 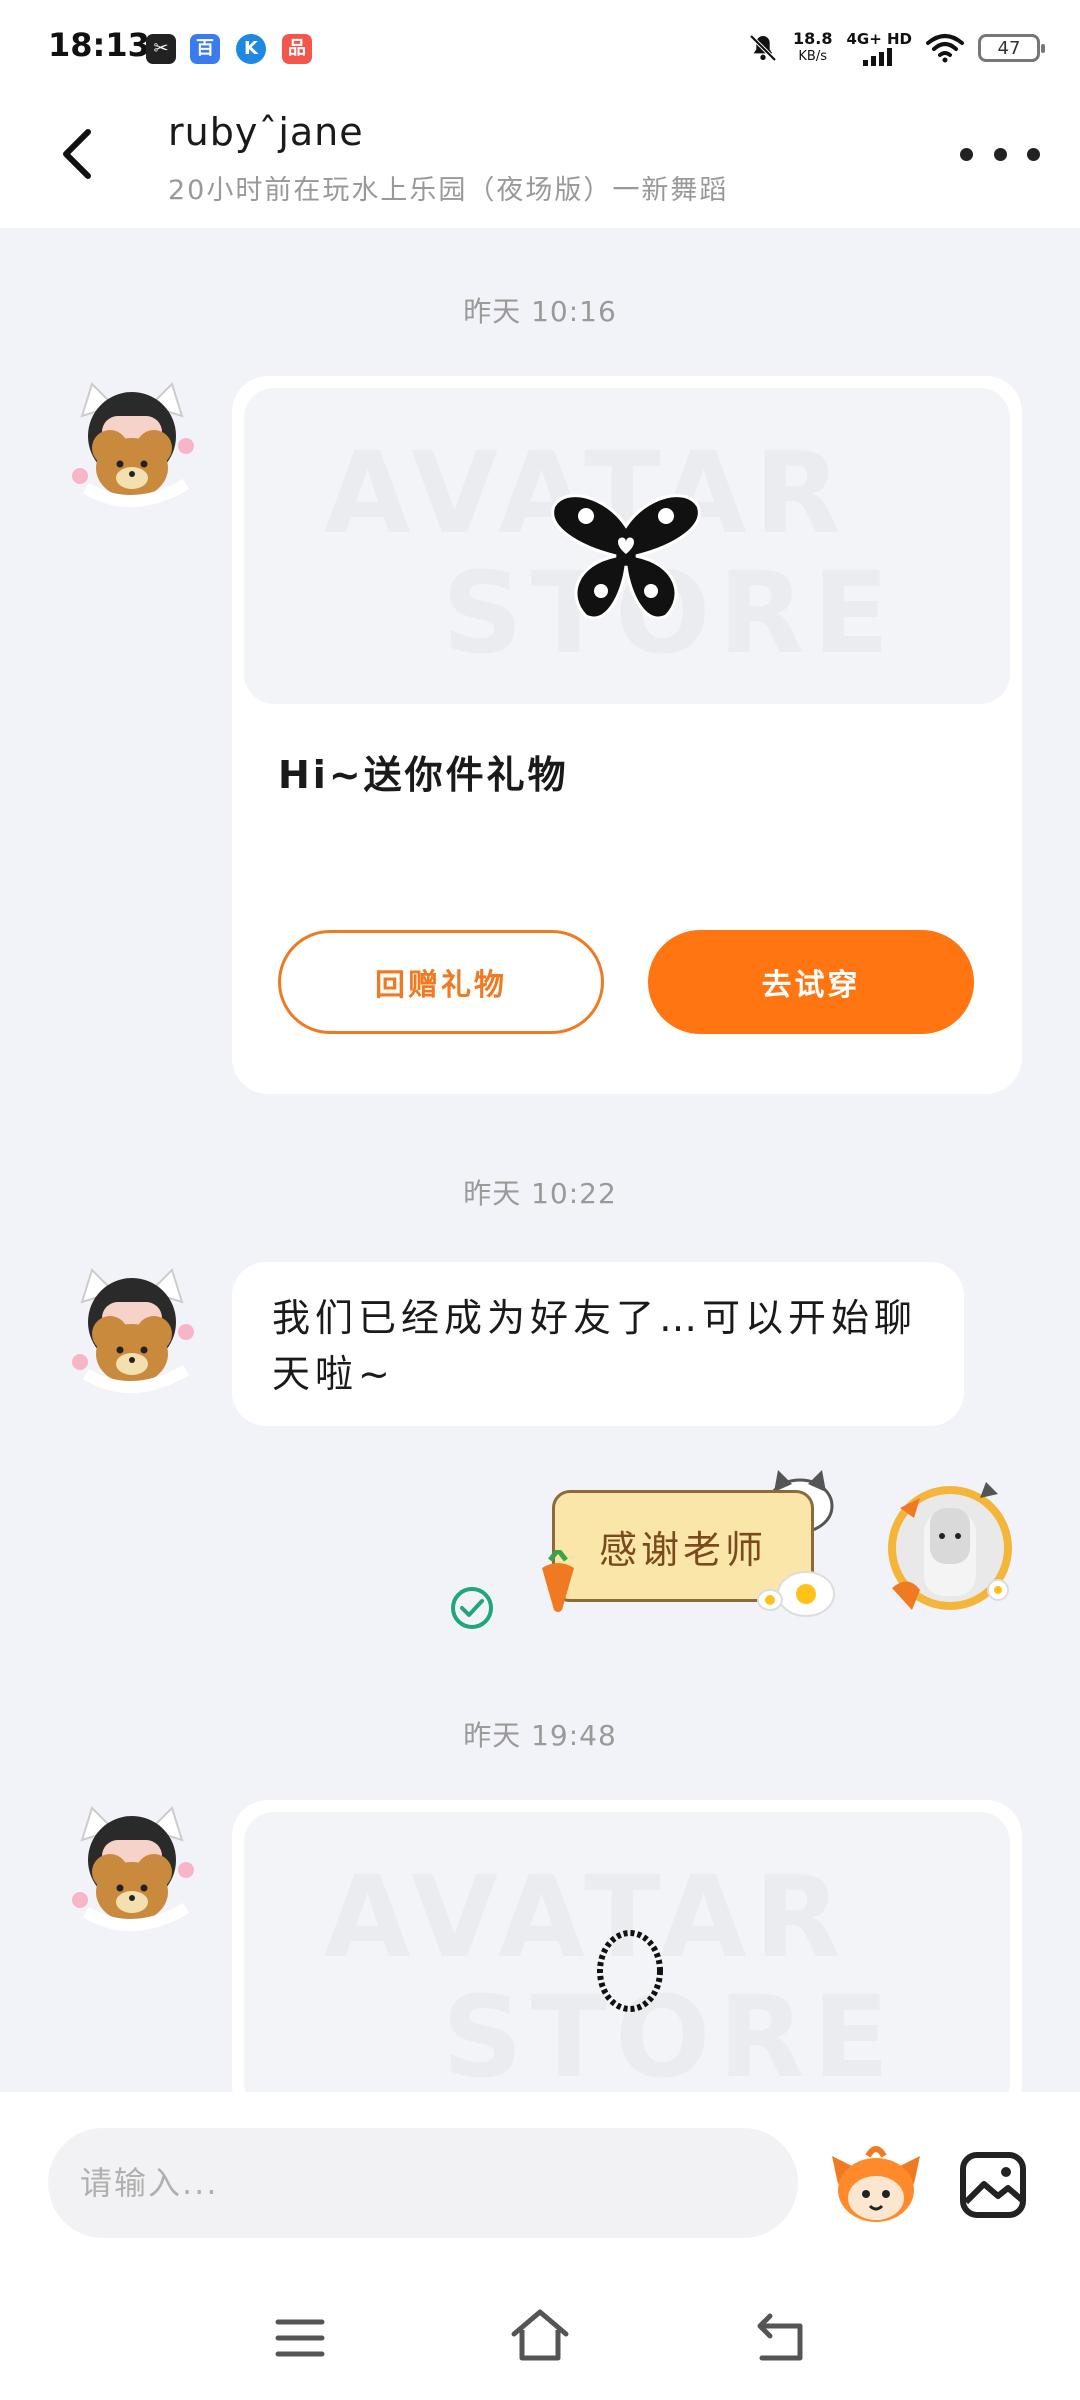 What do you see at coordinates (878, 57) in the screenshot?
I see `signal-bars-icon` at bounding box center [878, 57].